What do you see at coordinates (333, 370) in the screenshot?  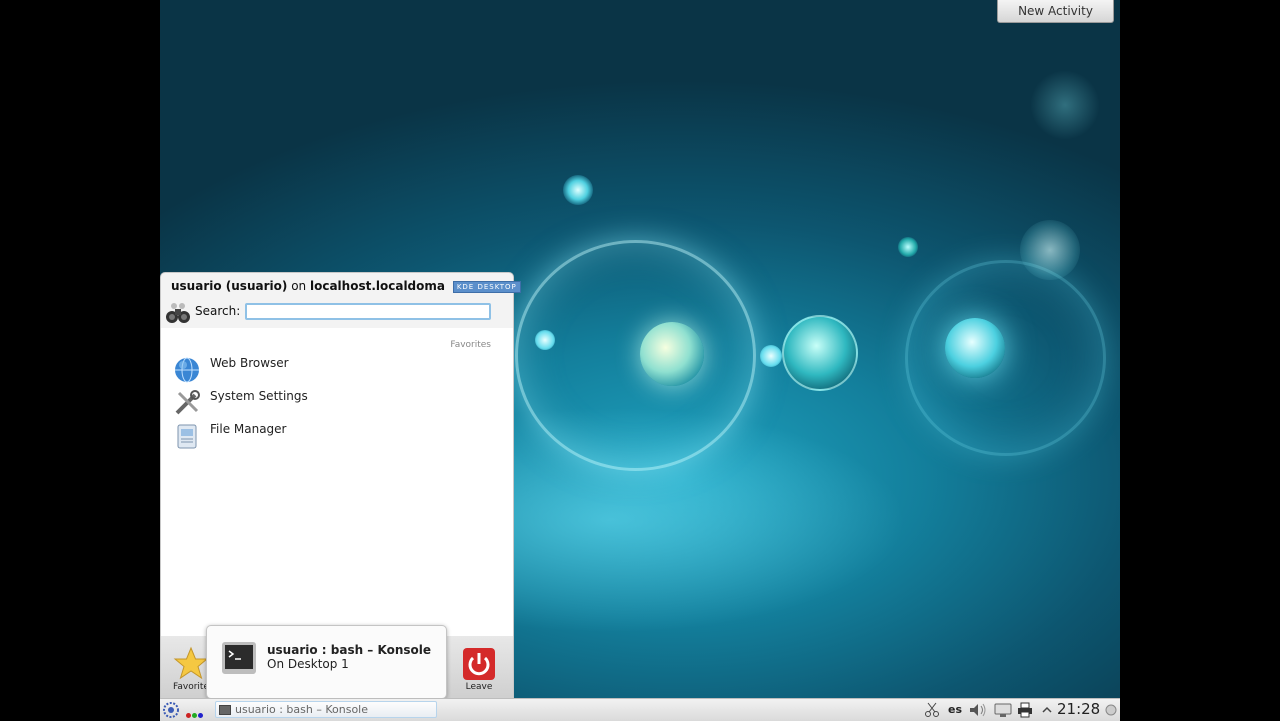 I see `favorite-web-browser: Web Browser` at bounding box center [333, 370].